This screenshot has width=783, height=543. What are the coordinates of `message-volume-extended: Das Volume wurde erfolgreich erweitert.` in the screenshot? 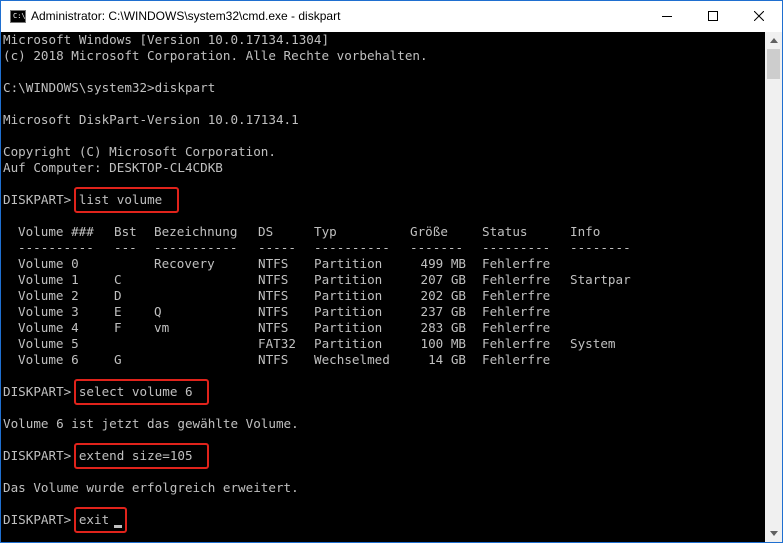 It's located at (151, 487).